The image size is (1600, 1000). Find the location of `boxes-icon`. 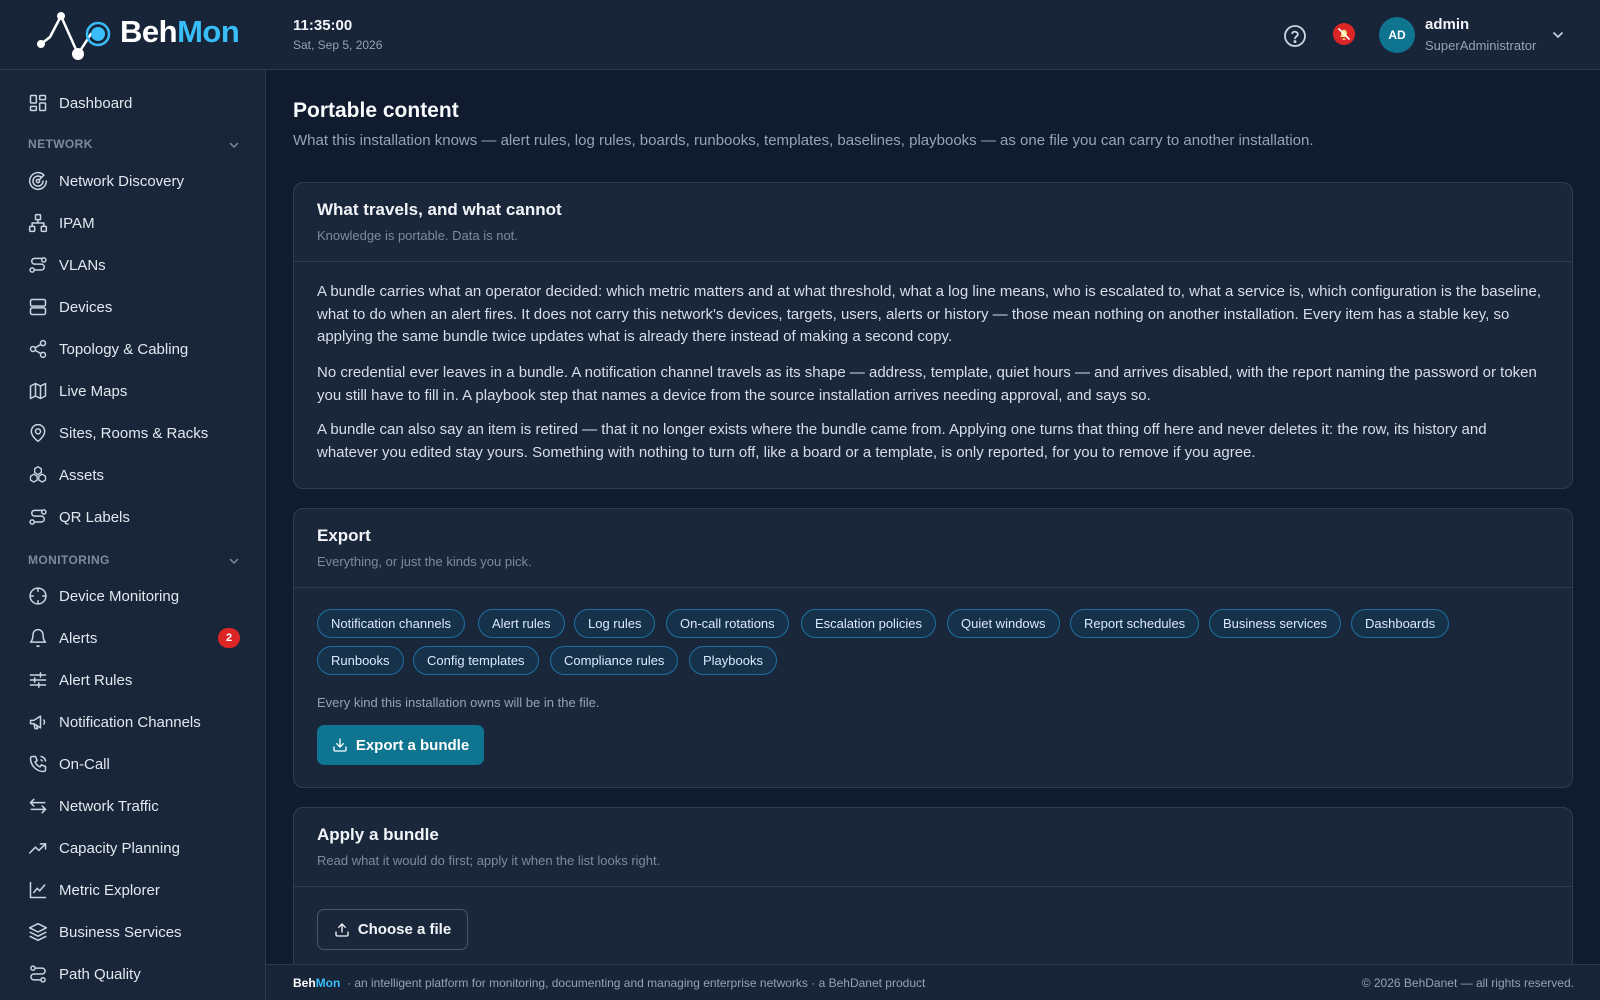

boxes-icon is located at coordinates (38, 475).